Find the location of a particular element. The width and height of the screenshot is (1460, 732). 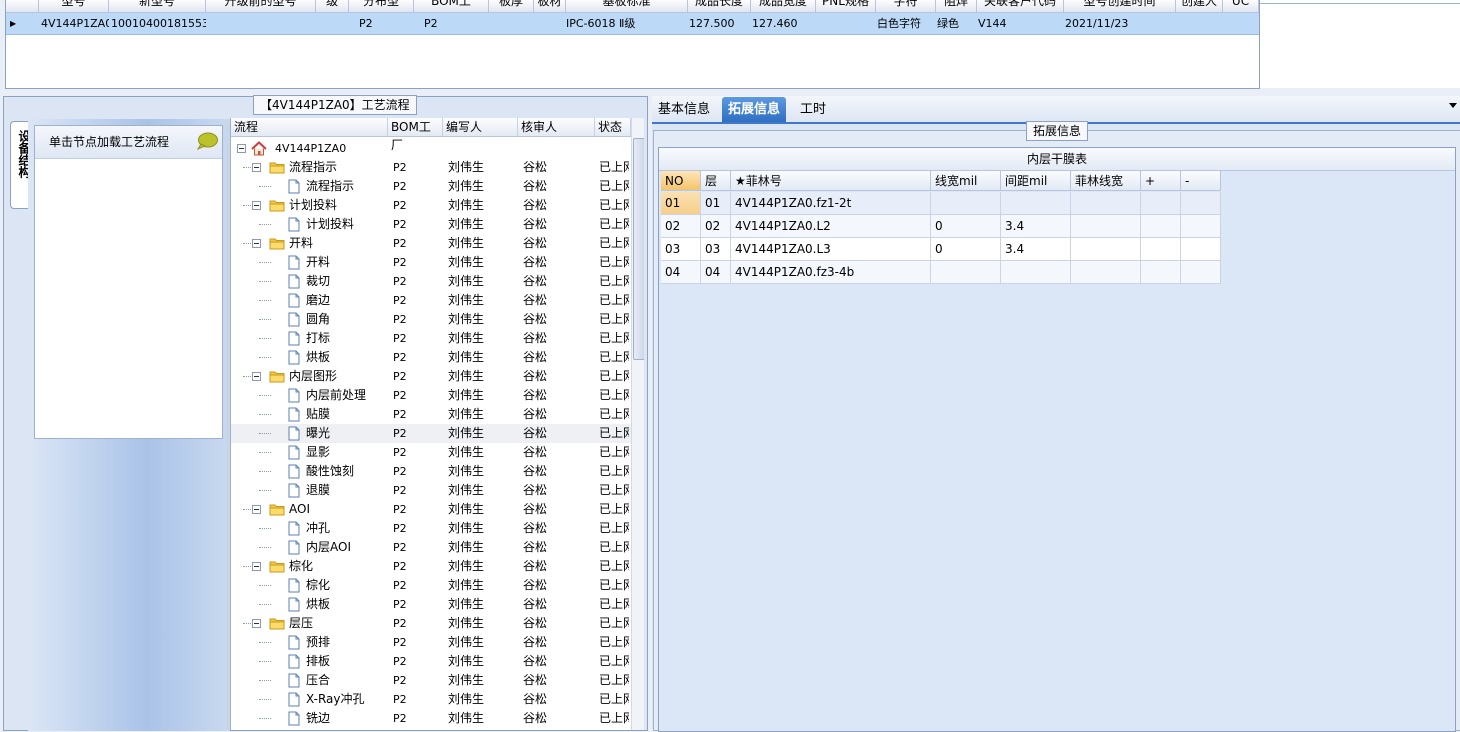

tab-dropdown-icon is located at coordinates (1453, 106).